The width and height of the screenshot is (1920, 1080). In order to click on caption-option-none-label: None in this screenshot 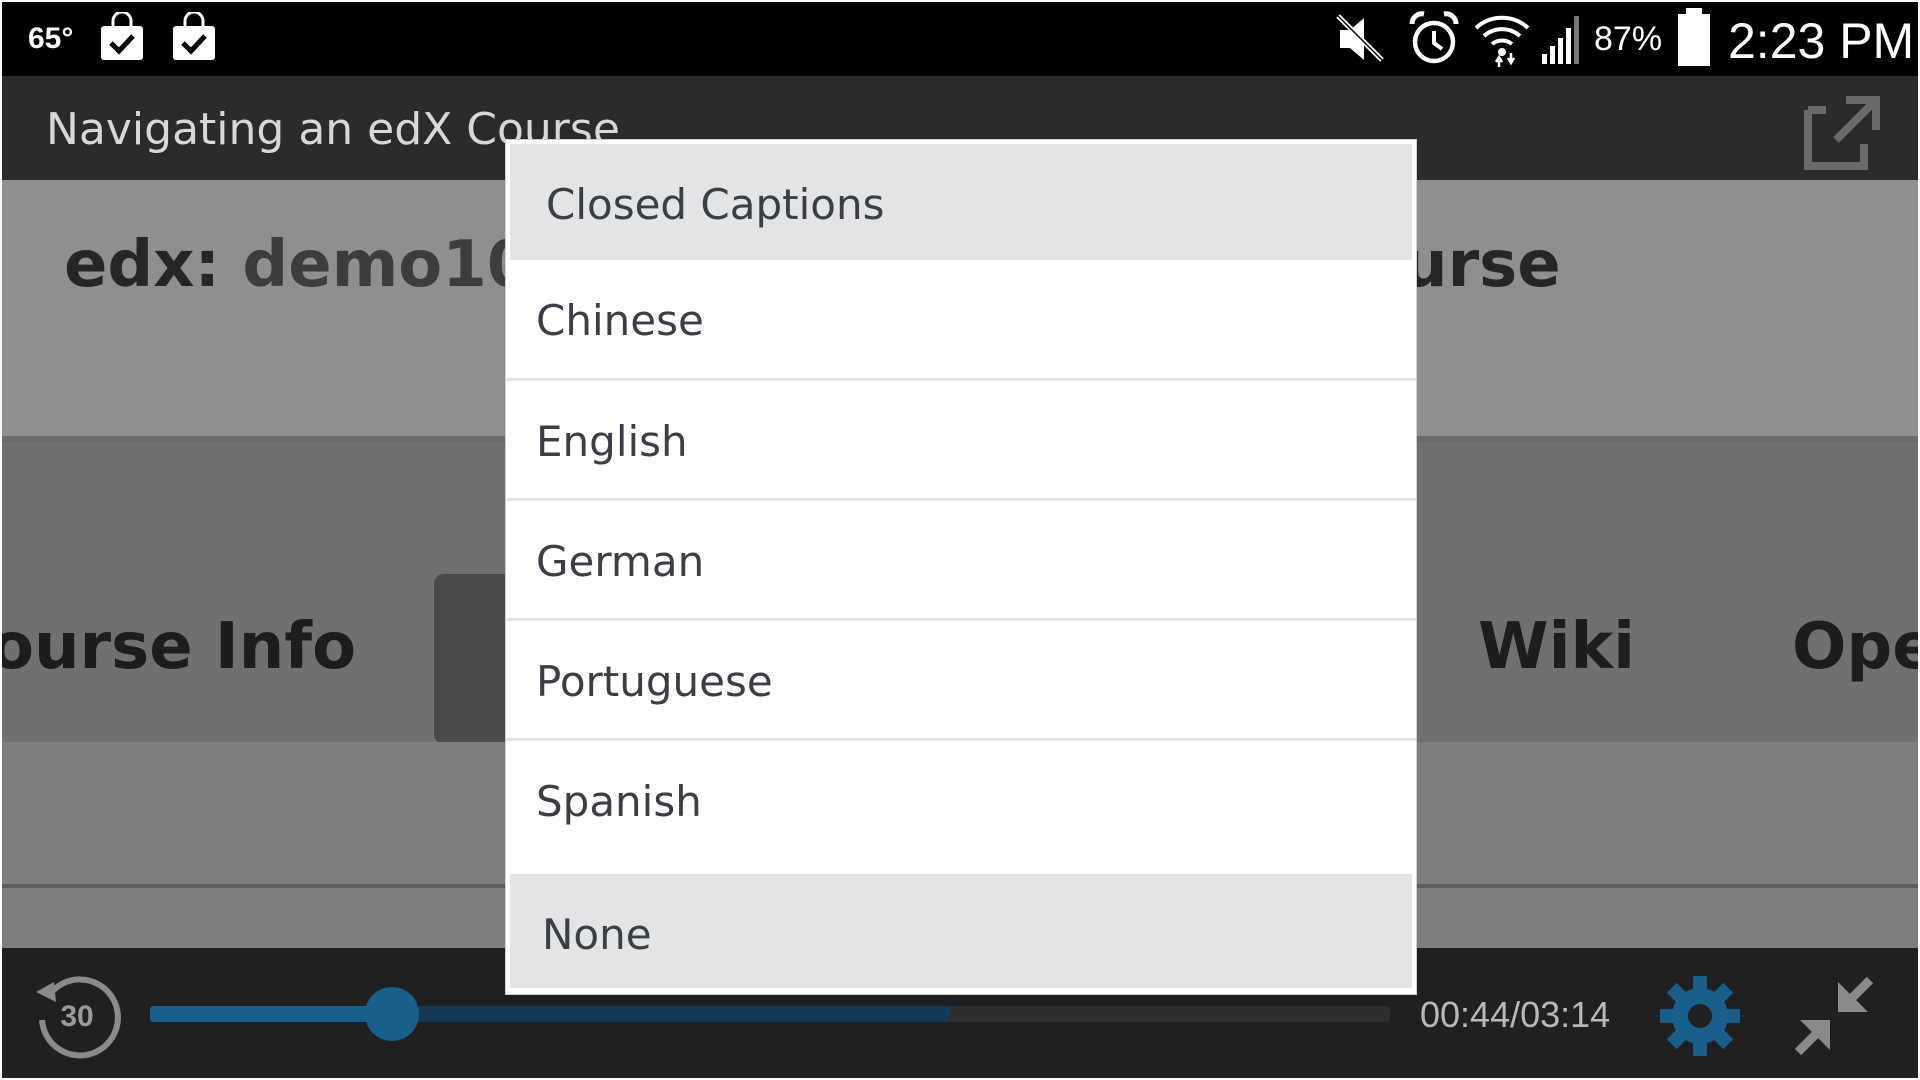, I will do `click(597, 934)`.